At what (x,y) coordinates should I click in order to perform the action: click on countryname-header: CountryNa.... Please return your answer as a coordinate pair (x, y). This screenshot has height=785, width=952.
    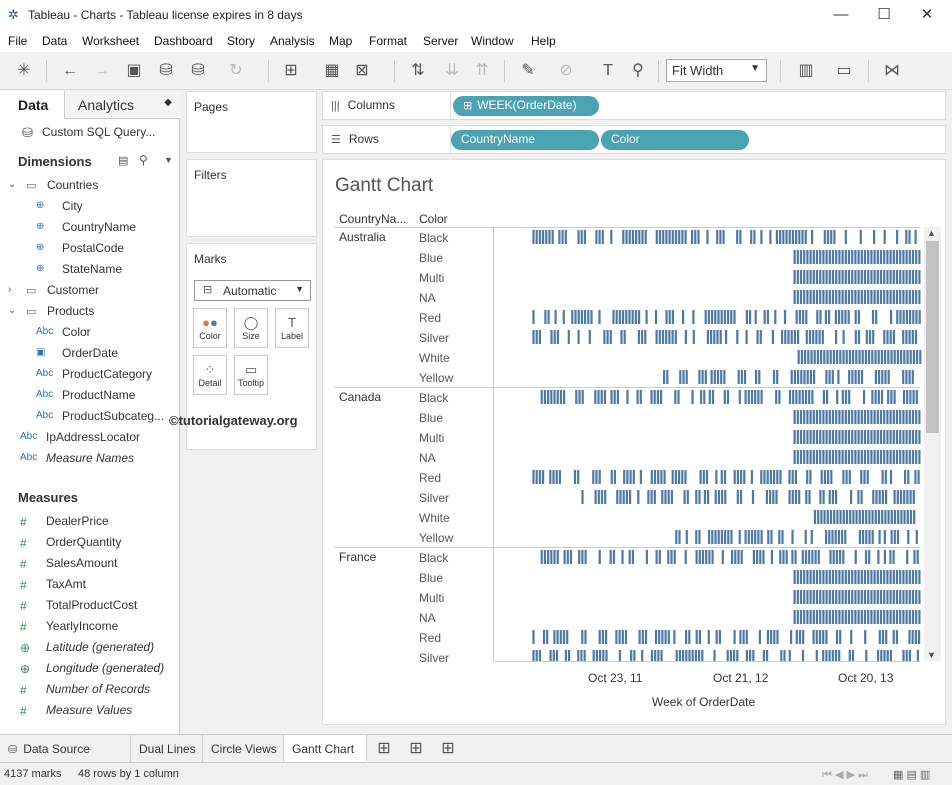
    Looking at the image, I should click on (372, 219).